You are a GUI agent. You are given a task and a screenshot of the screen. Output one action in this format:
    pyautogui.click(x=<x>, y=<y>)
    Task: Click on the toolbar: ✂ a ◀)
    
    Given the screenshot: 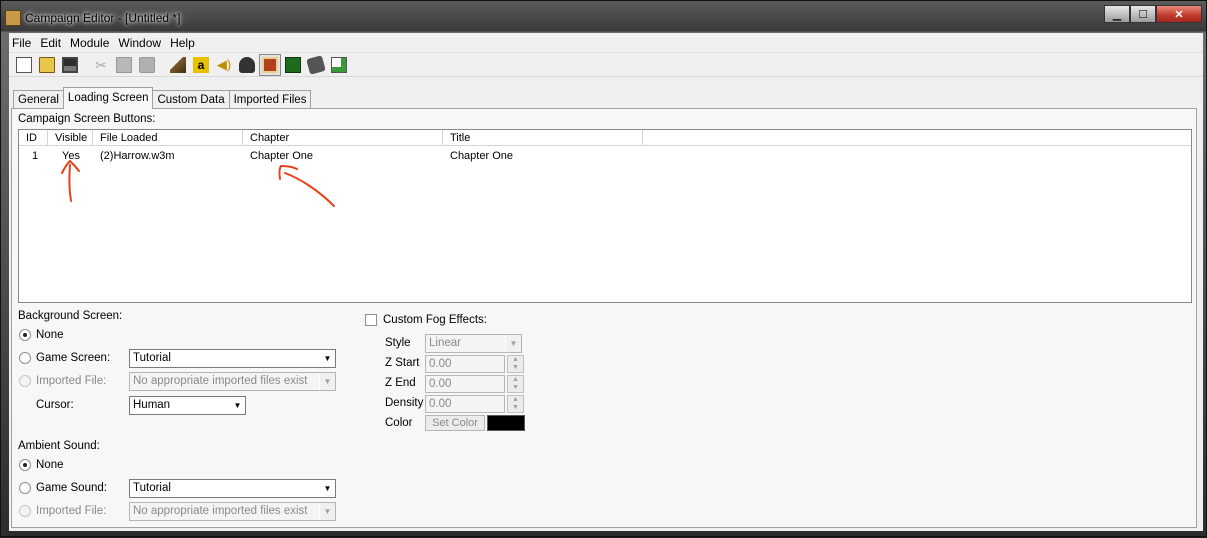 What is the action you would take?
    pyautogui.click(x=606, y=65)
    